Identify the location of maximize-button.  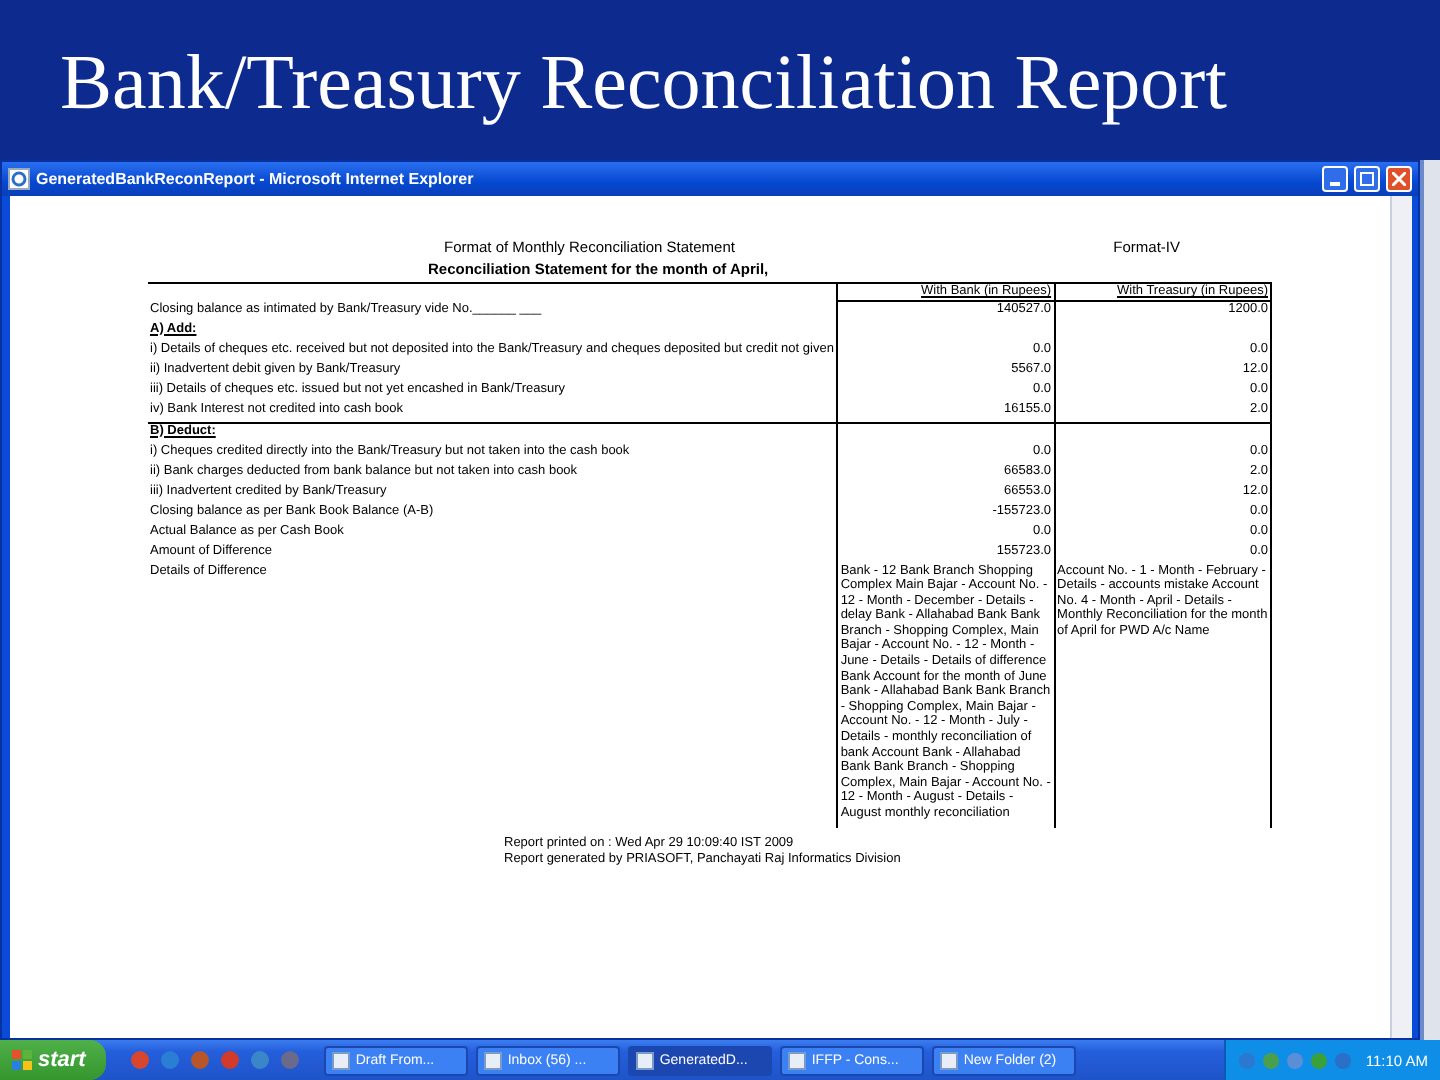
(1367, 179).